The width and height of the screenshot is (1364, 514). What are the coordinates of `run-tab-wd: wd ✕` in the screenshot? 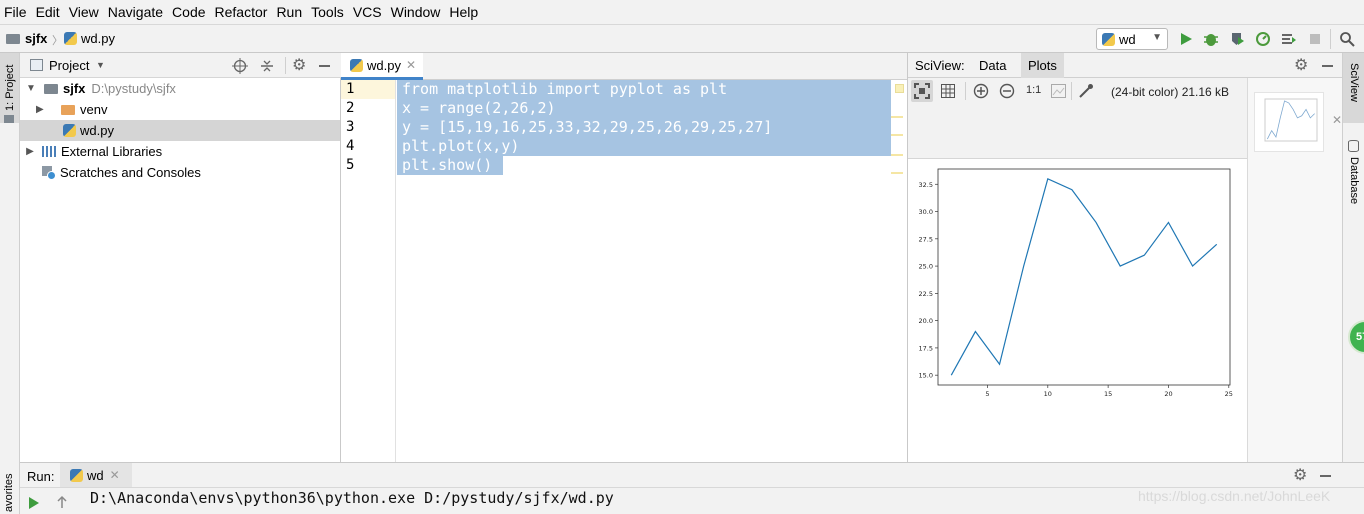 It's located at (96, 475).